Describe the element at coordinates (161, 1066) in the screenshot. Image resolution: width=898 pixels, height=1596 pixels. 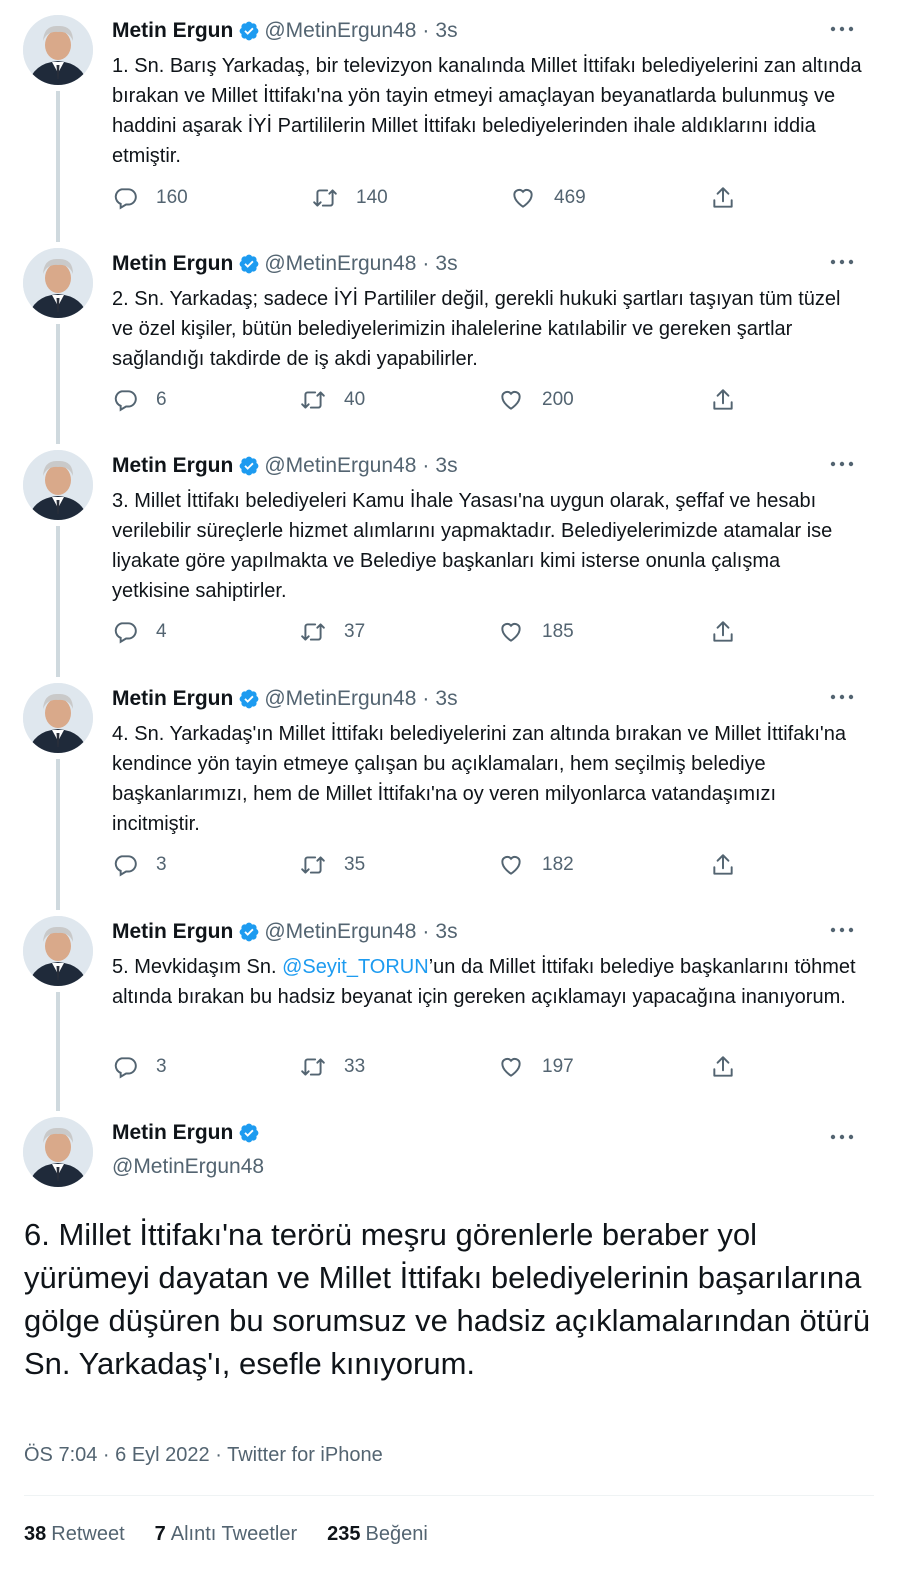
I see `reply-count: 3` at that location.